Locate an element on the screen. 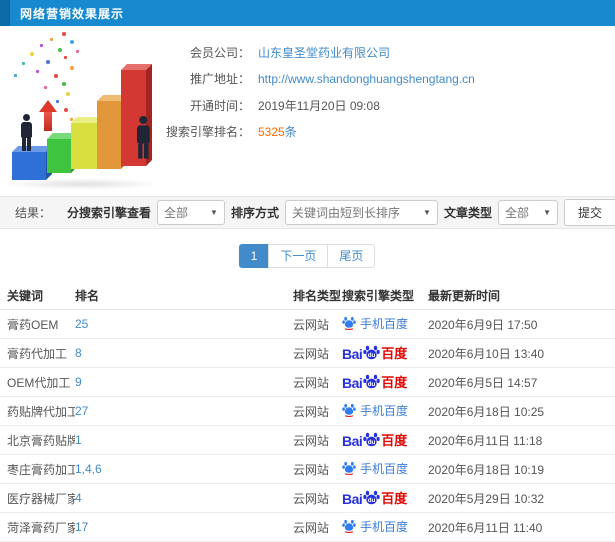 Image resolution: width=615 pixels, height=542 pixels. company-label: 会员公司： is located at coordinates (219, 52).